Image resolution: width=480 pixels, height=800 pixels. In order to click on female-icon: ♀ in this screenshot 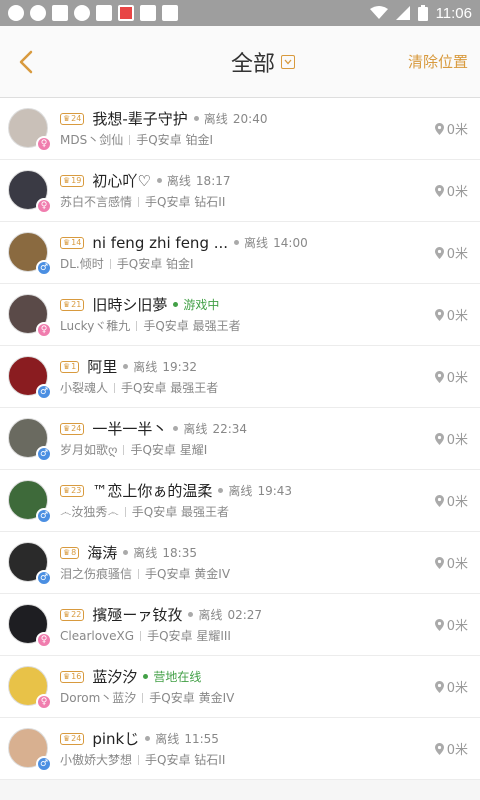, I will do `click(44, 639)`.